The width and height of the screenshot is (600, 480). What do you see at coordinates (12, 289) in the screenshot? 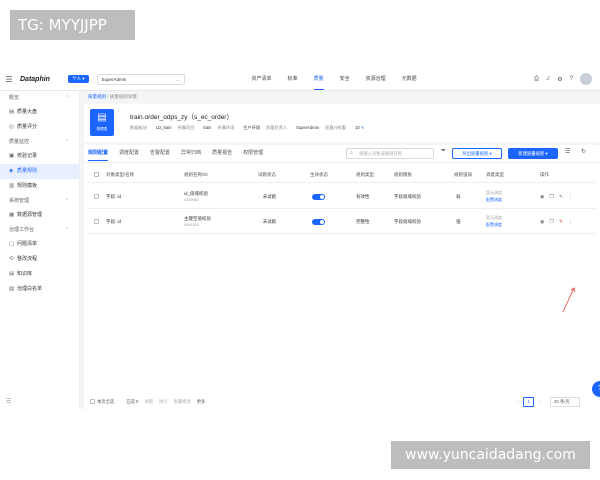
I see `whitelist-icon: ▧` at bounding box center [12, 289].